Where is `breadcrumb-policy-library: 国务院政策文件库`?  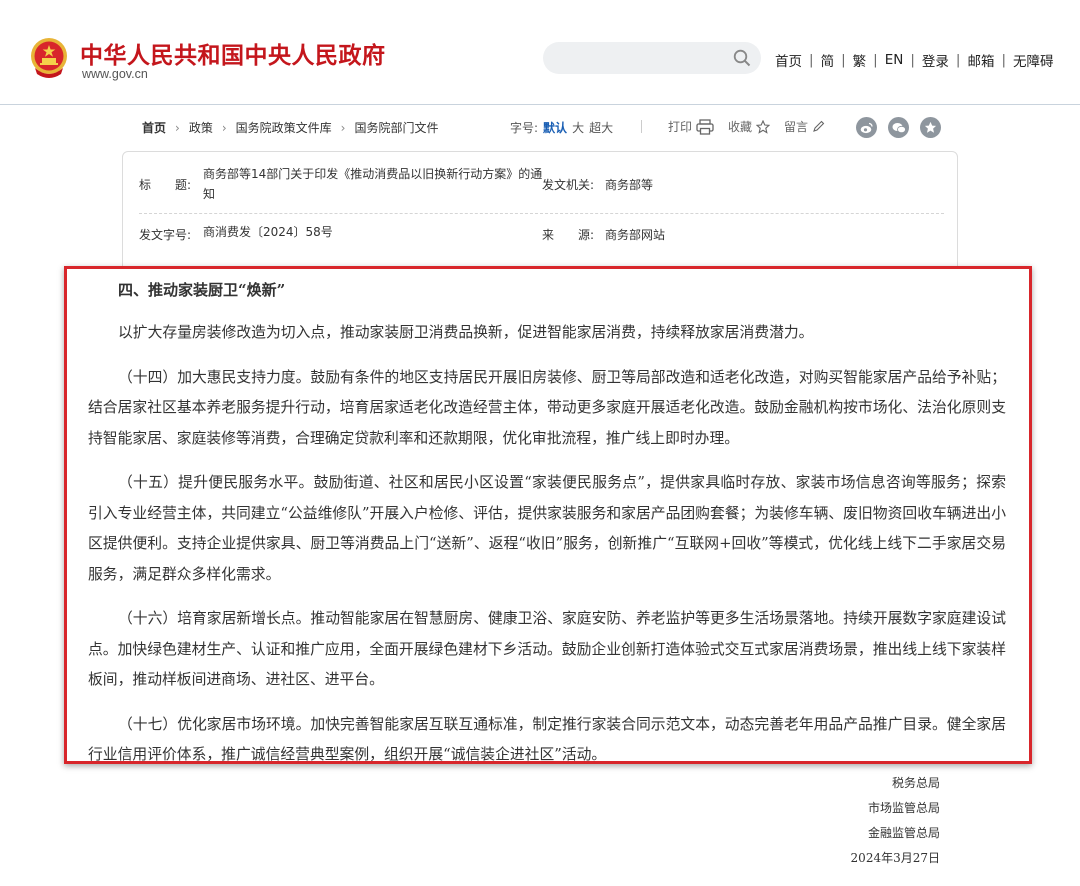 breadcrumb-policy-library: 国务院政策文件库 is located at coordinates (284, 127).